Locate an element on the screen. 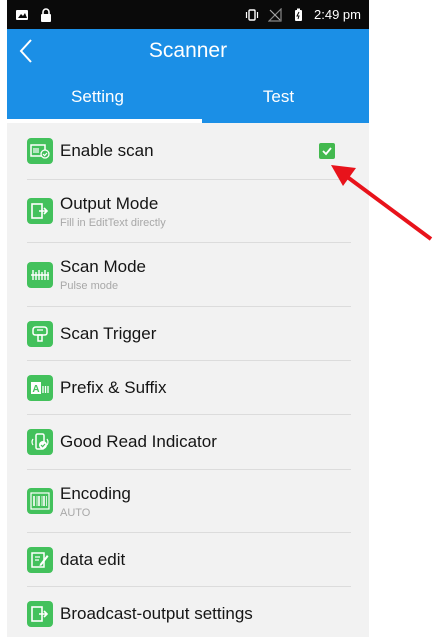 This screenshot has width=433, height=637. setting-title: Good Read Indicator is located at coordinates (138, 441).